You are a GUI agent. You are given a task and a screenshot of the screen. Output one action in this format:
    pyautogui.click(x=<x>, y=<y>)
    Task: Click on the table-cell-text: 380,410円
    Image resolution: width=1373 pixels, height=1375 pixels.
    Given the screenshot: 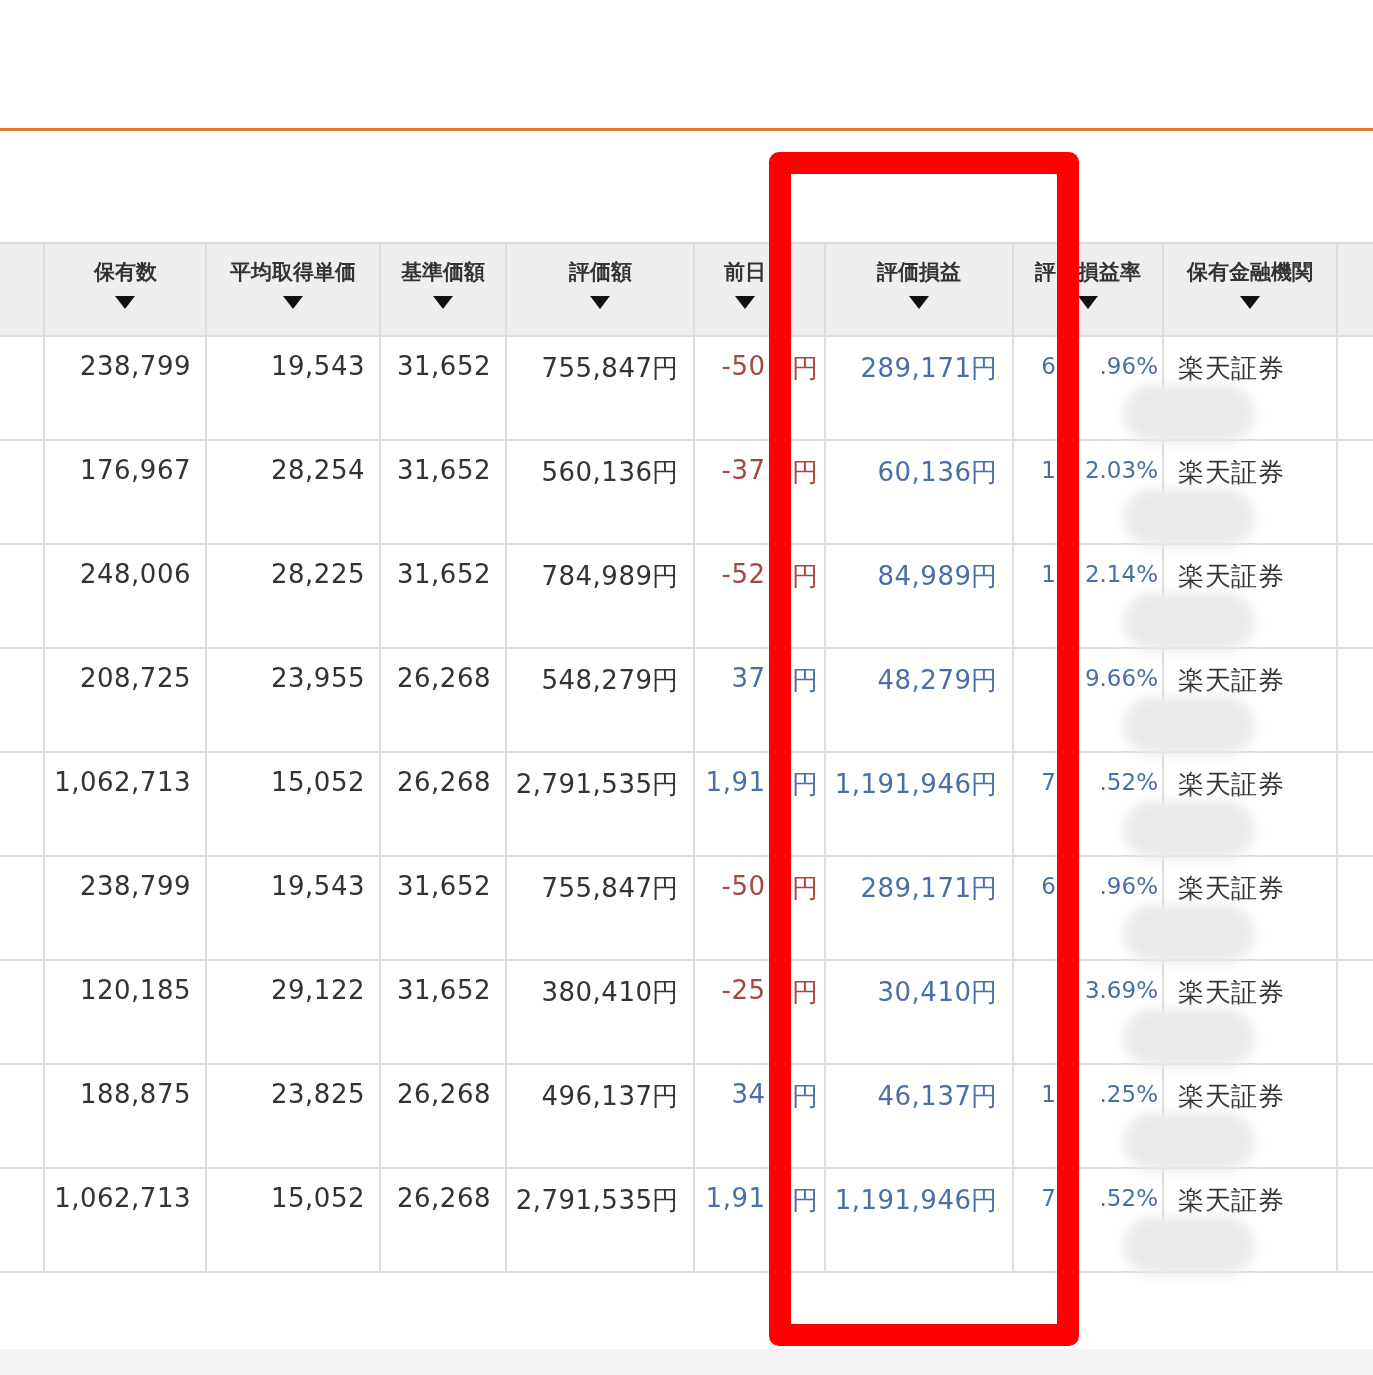 What is the action you would take?
    pyautogui.click(x=610, y=992)
    